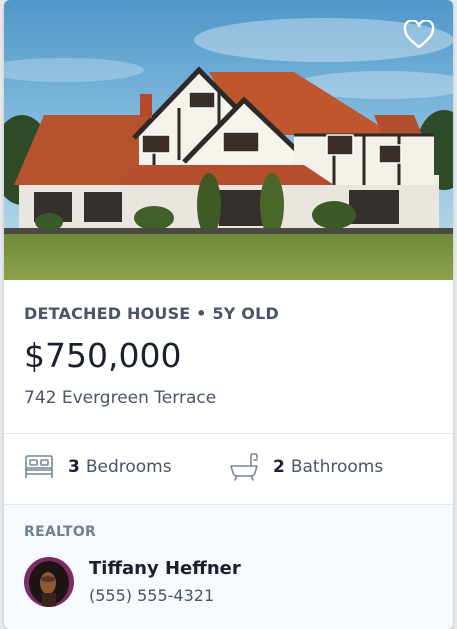 Image resolution: width=457 pixels, height=629 pixels. What do you see at coordinates (228, 469) in the screenshot?
I see `features-row: 3 Bedrooms 2 Bathrooms` at bounding box center [228, 469].